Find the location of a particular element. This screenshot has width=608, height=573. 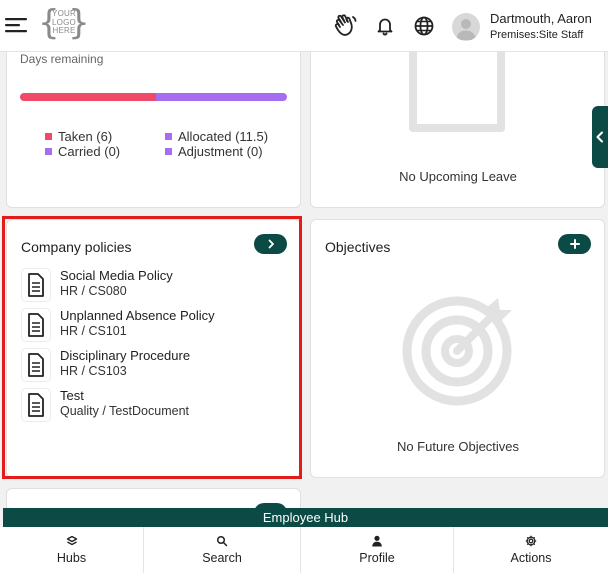

legend-taken-label: Taken (6) is located at coordinates (85, 136).